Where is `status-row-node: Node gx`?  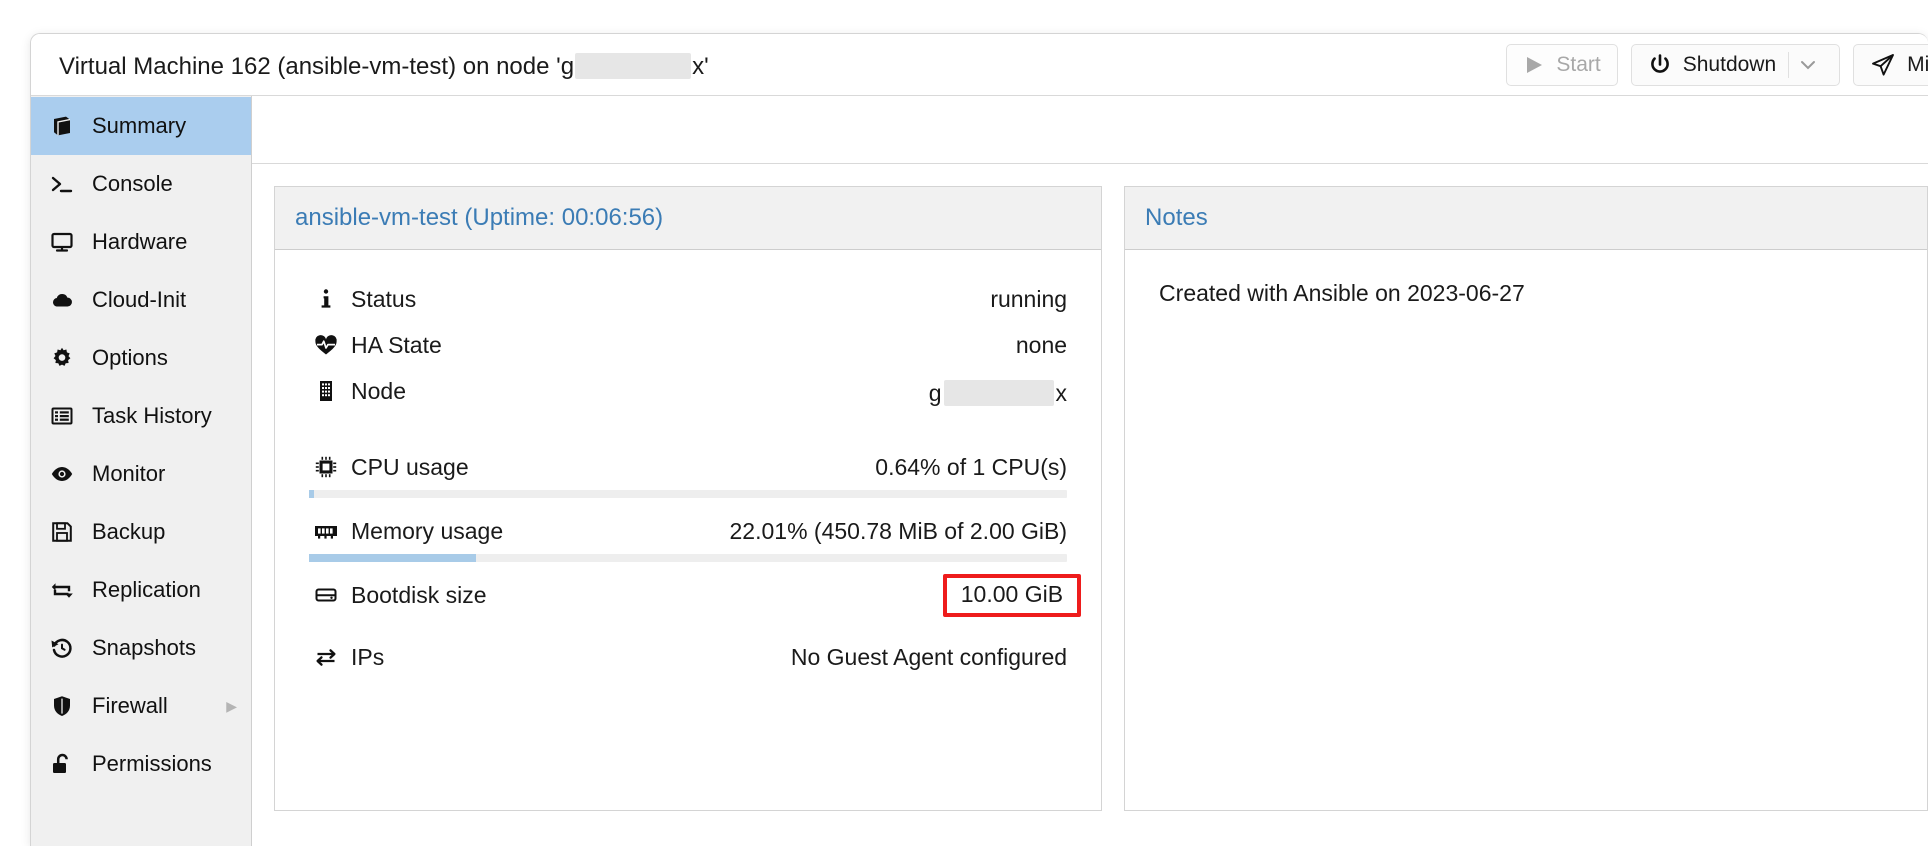 status-row-node: Node gx is located at coordinates (688, 391).